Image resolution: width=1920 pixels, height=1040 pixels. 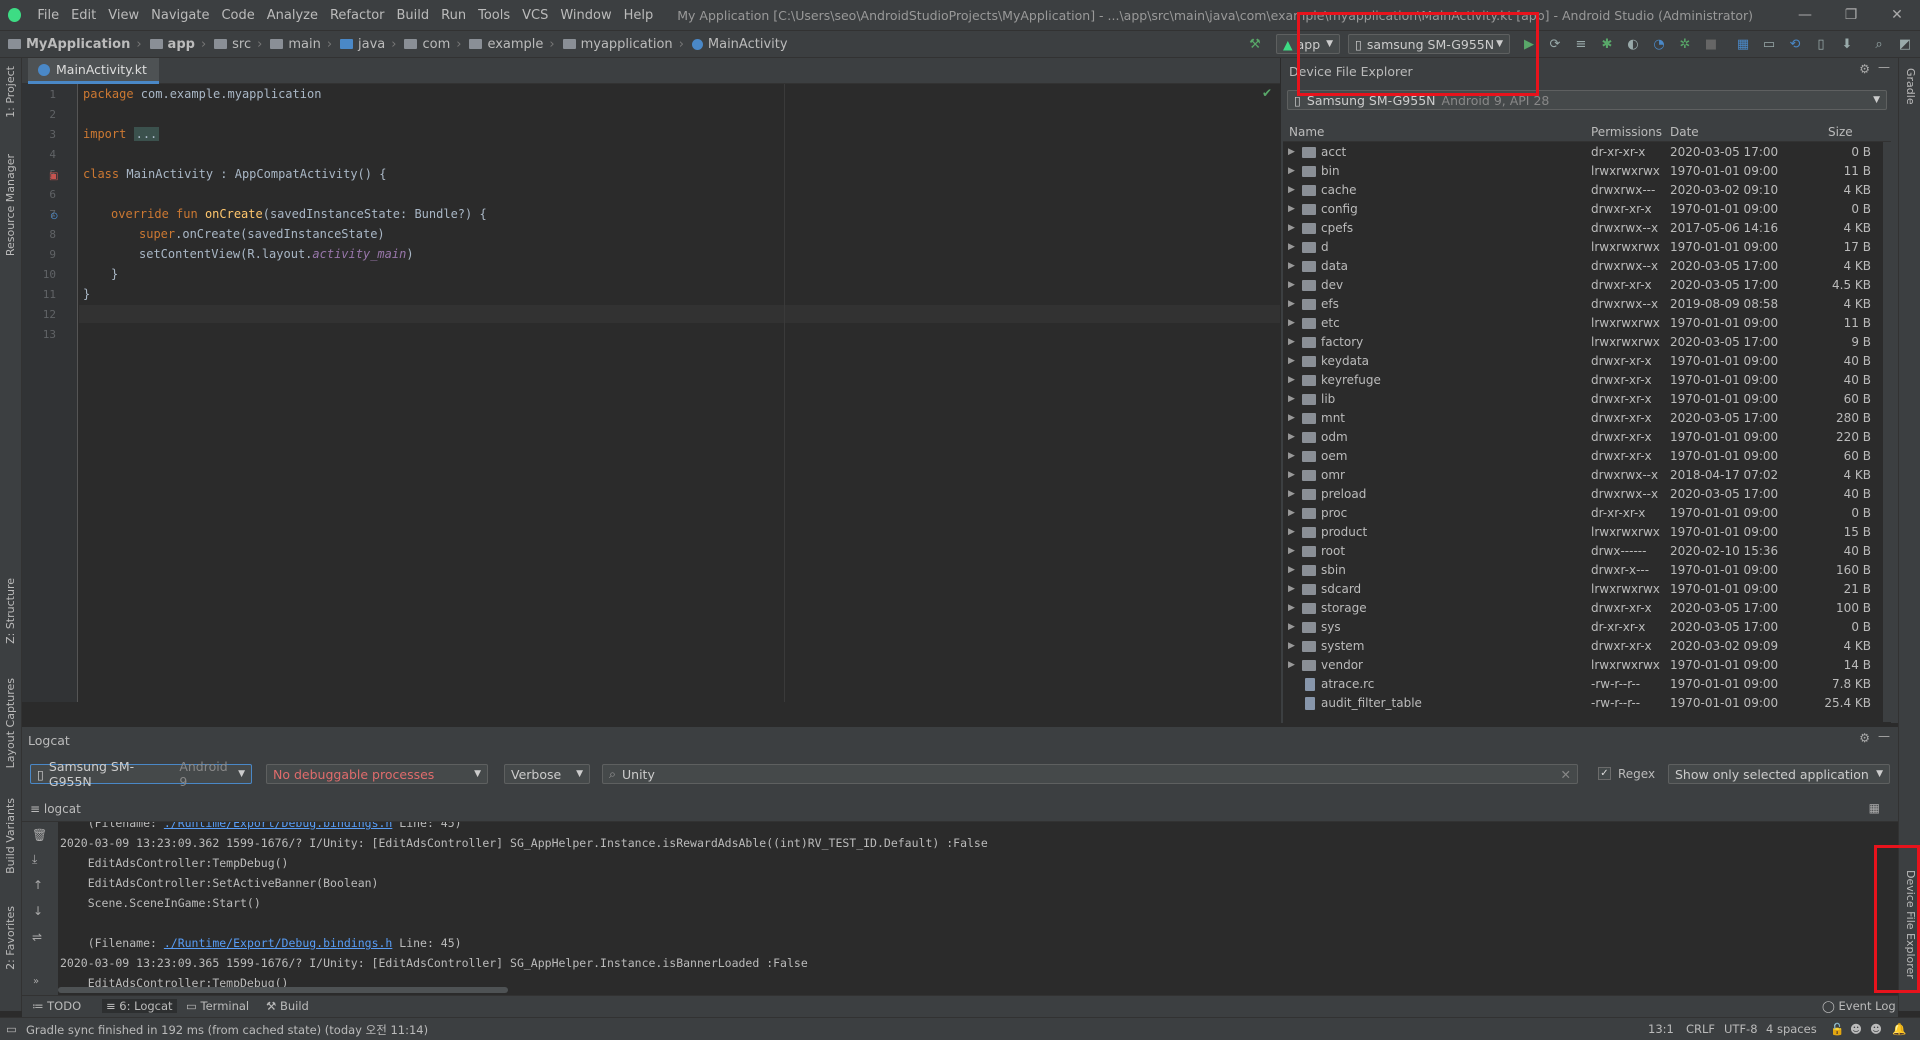 What do you see at coordinates (1769, 44) in the screenshot?
I see `layout-inspector-icon: ▭` at bounding box center [1769, 44].